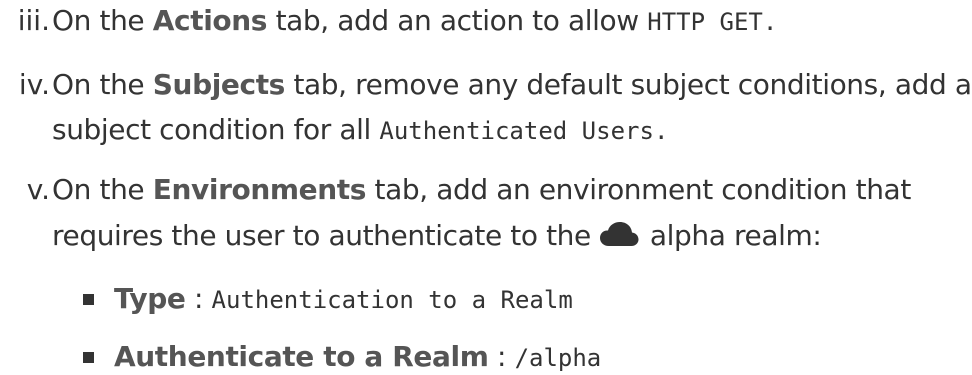 This screenshot has height=375, width=972. I want to click on item-text-after-icon: alpha realm:, so click(735, 235).